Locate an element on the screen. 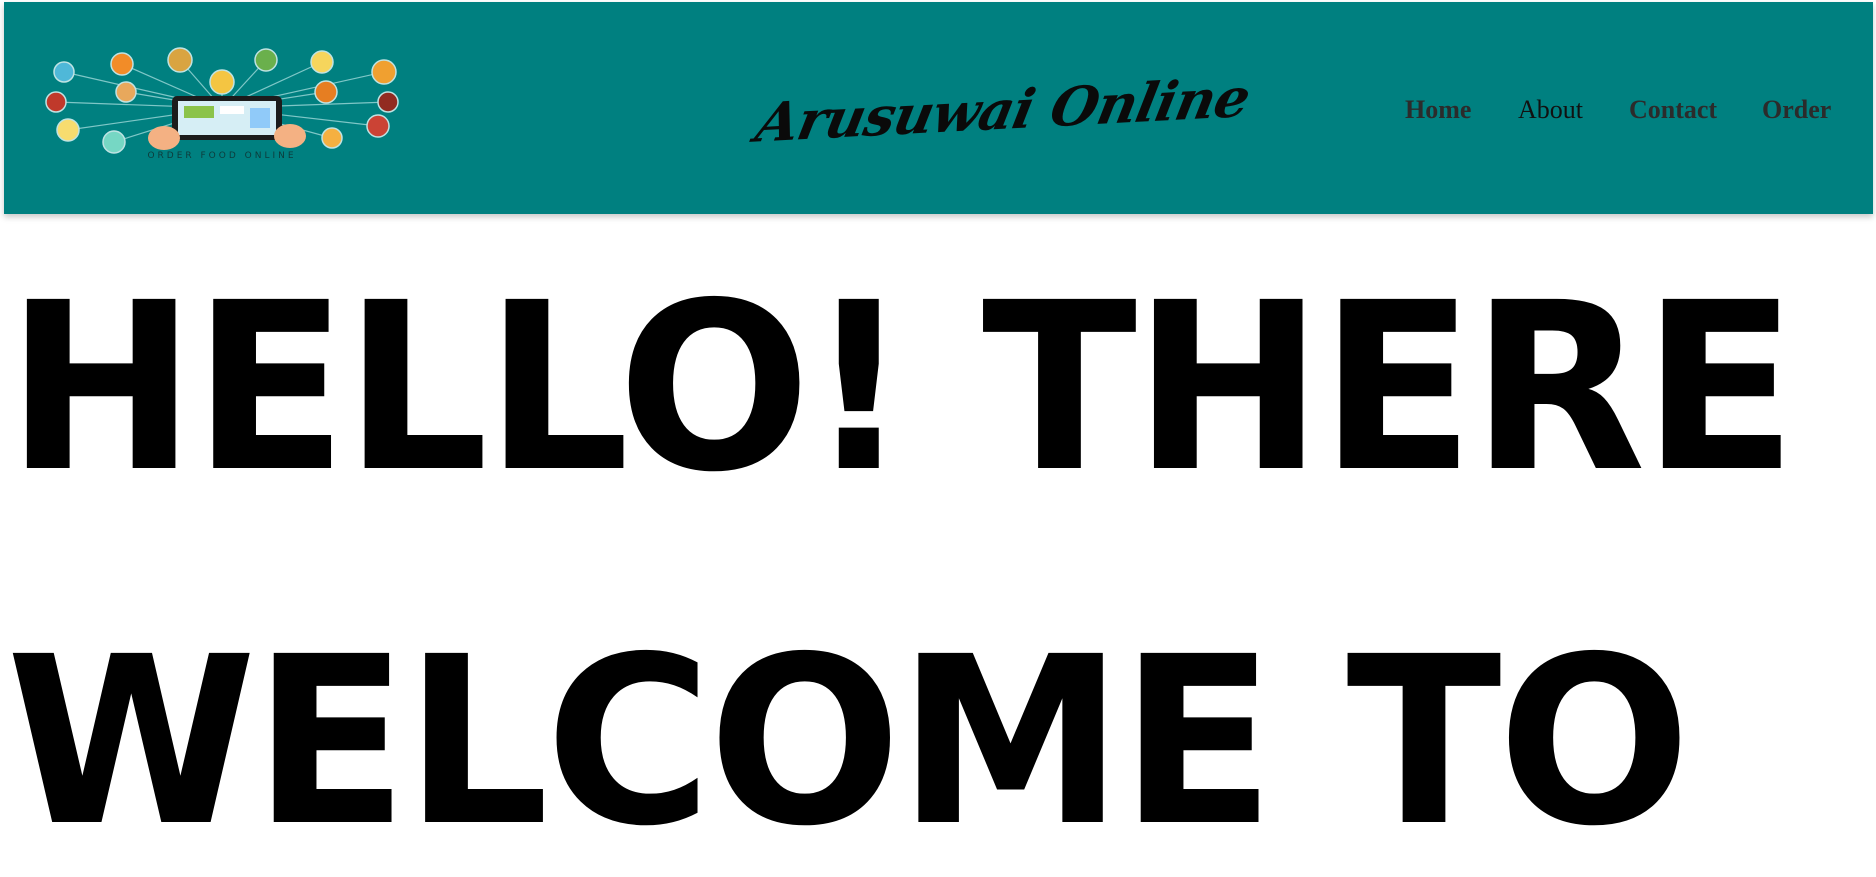 This screenshot has height=877, width=1876. food-order-illustration-icon: ORDER FOOD ONLINE is located at coordinates (222, 104).